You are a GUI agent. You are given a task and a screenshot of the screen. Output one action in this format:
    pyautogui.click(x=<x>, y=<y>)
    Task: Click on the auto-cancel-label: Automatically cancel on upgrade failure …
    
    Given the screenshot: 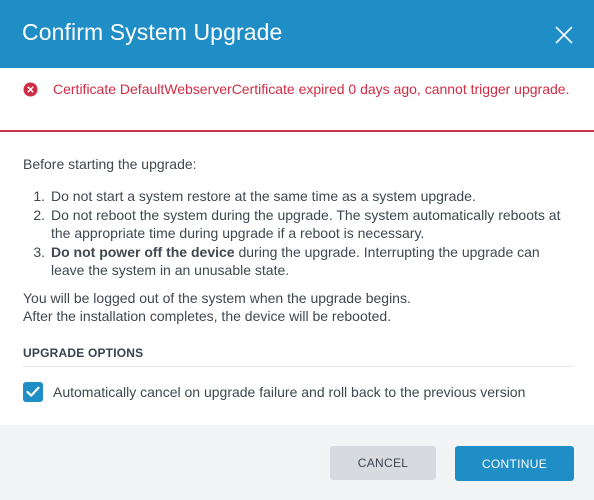 What is the action you would take?
    pyautogui.click(x=289, y=392)
    